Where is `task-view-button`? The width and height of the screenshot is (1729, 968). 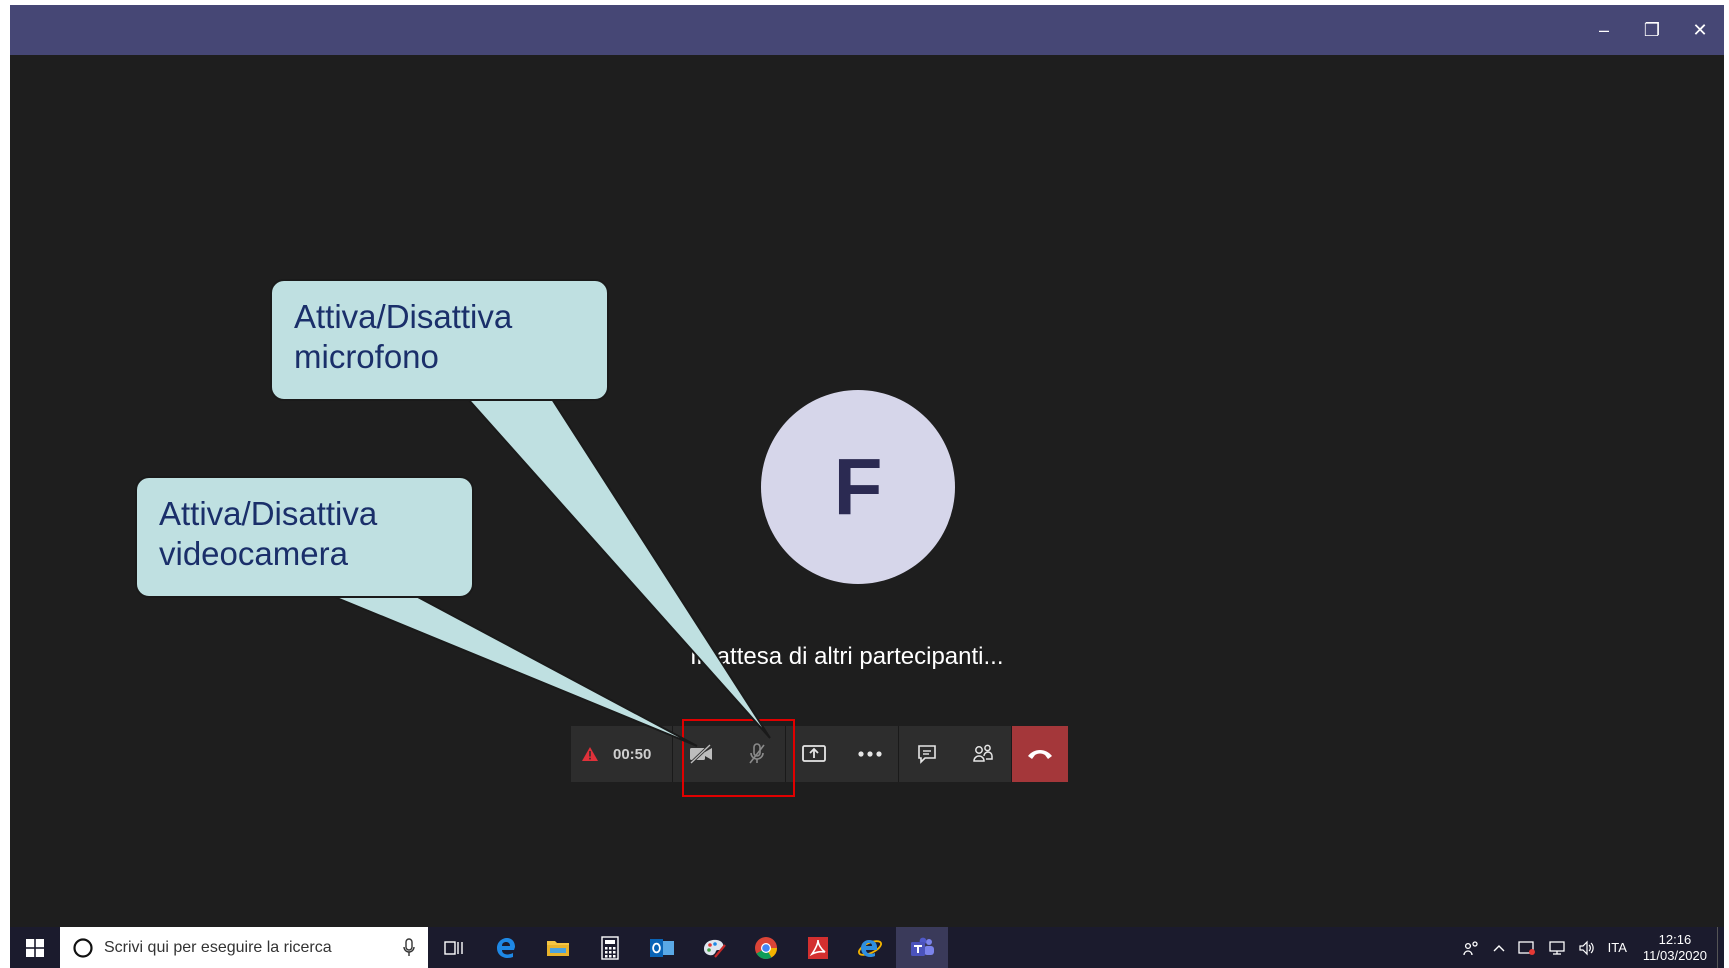
task-view-button is located at coordinates (454, 947).